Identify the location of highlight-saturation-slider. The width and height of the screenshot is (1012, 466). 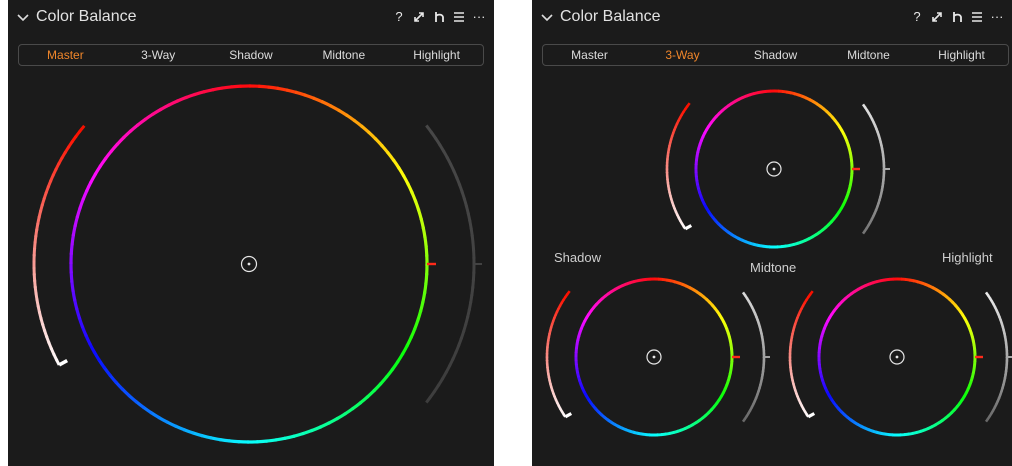
(802, 354).